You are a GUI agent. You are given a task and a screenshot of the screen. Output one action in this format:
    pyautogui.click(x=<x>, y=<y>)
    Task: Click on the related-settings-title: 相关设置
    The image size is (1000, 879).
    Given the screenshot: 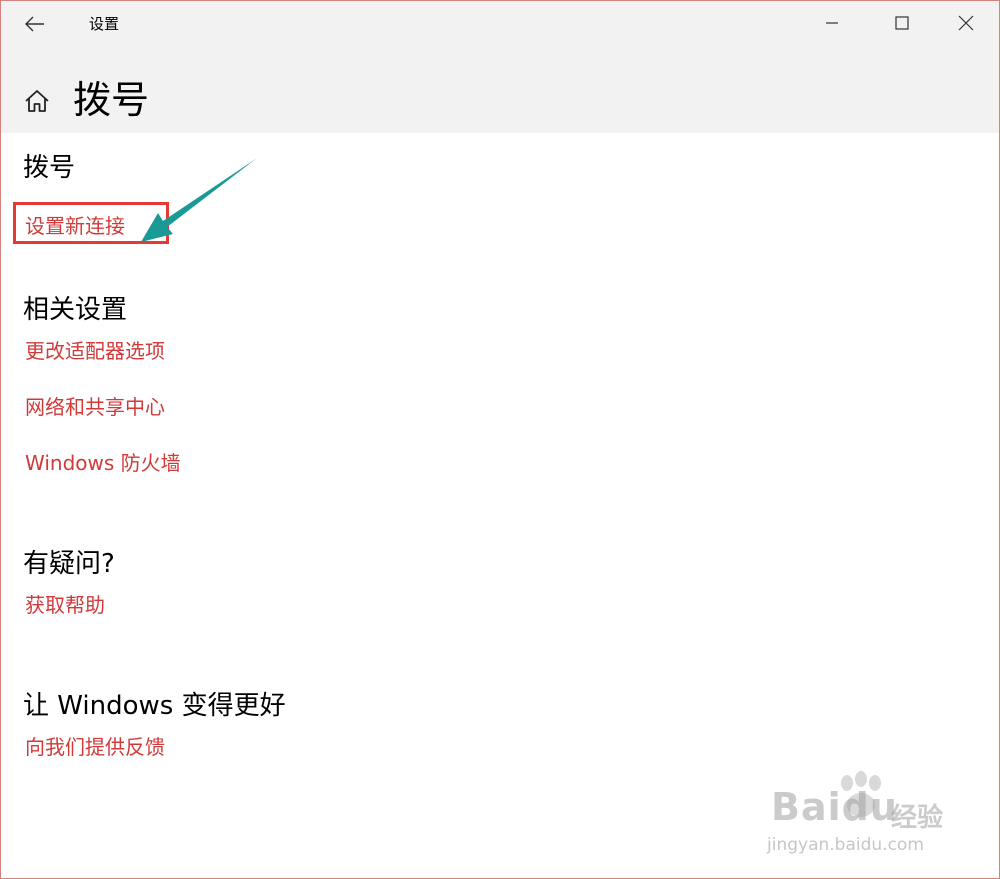 What is the action you would take?
    pyautogui.click(x=75, y=310)
    